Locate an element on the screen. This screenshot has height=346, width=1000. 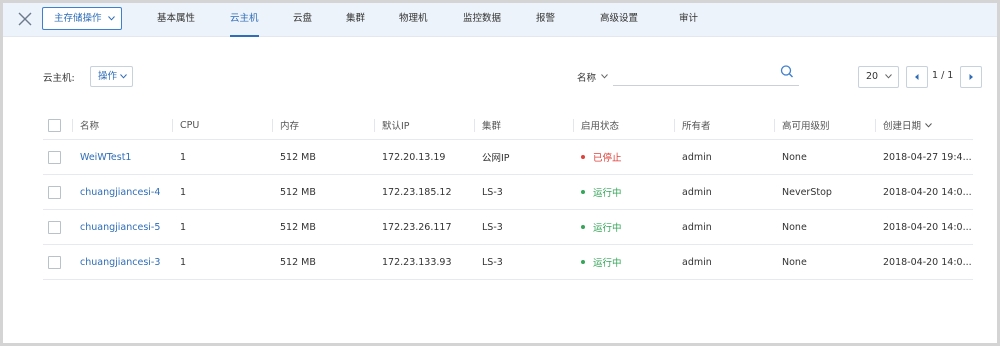
vm-status: 已停止 is located at coordinates (601, 157).